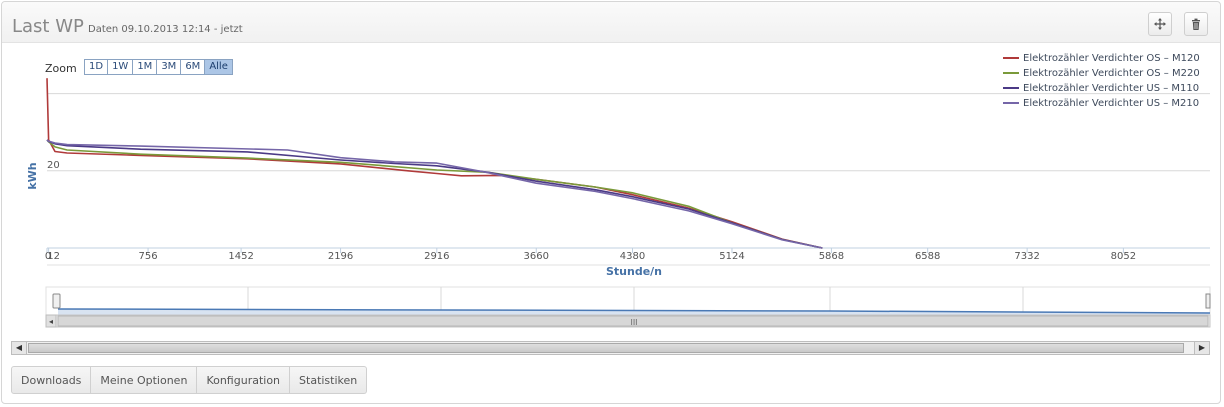  I want to click on legend-item: Elektrozähler Verdichter US – M110, so click(1106, 88).